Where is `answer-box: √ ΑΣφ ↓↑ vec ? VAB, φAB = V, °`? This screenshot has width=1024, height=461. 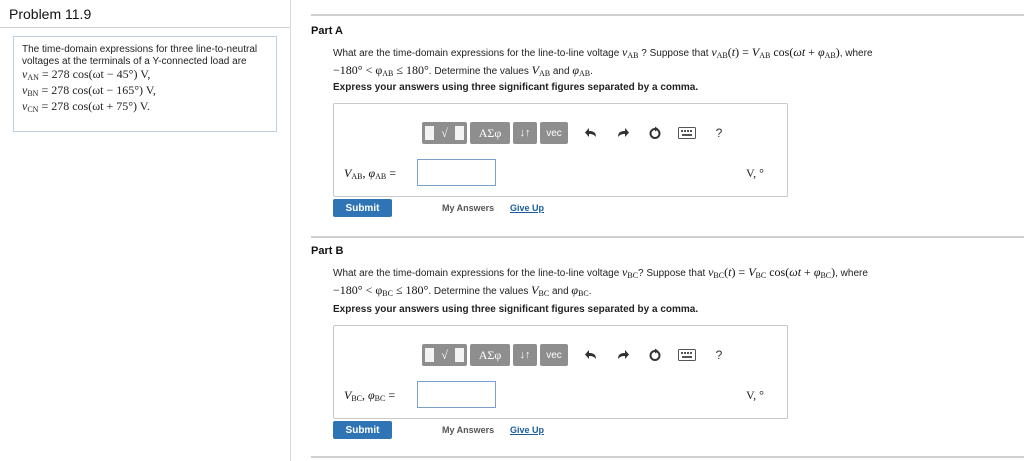 answer-box: √ ΑΣφ ↓↑ vec ? VAB, φAB = V, ° is located at coordinates (560, 150).